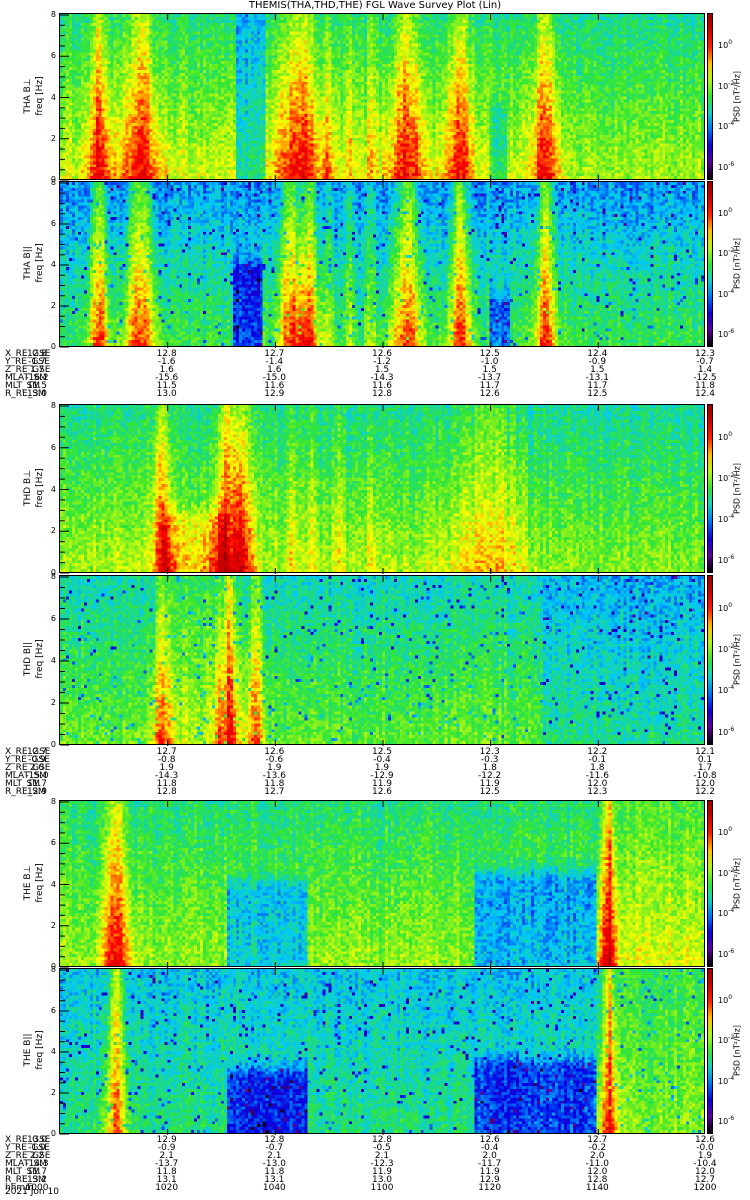  I want to click on panel-label: THA B||, so click(28, 263).